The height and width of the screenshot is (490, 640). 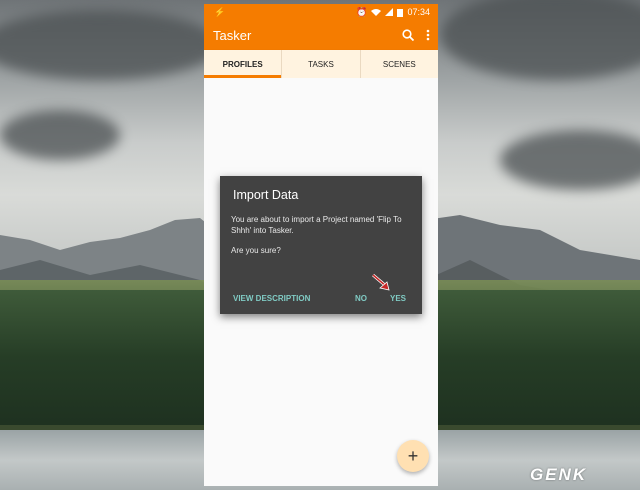 What do you see at coordinates (398, 298) in the screenshot?
I see `yes-button: YES` at bounding box center [398, 298].